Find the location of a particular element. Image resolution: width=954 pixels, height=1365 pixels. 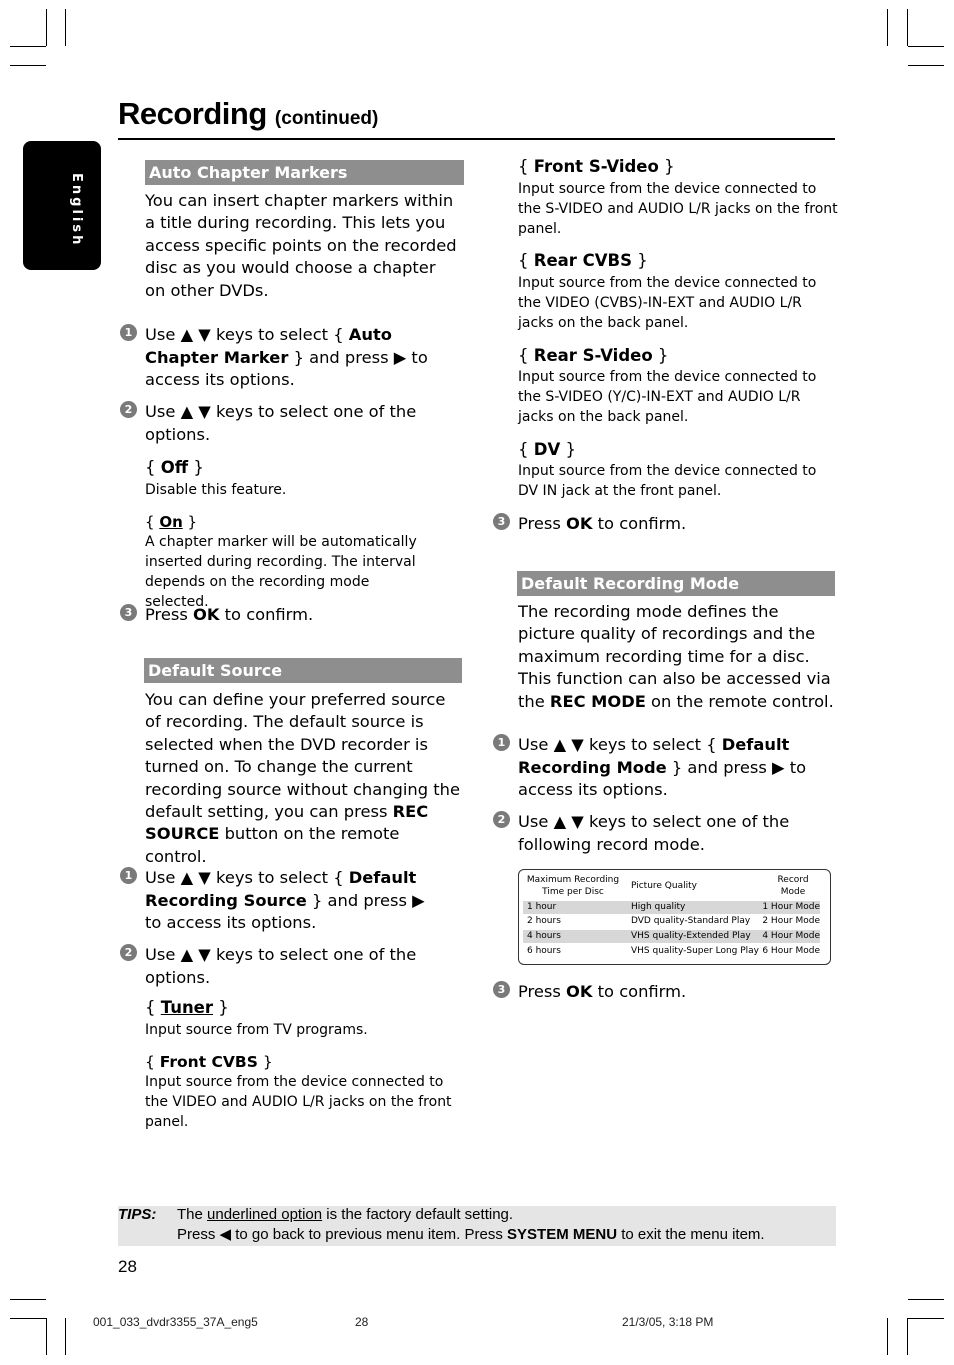

table-cell-quality: VHS quality-Super Long Play is located at coordinates (695, 951).